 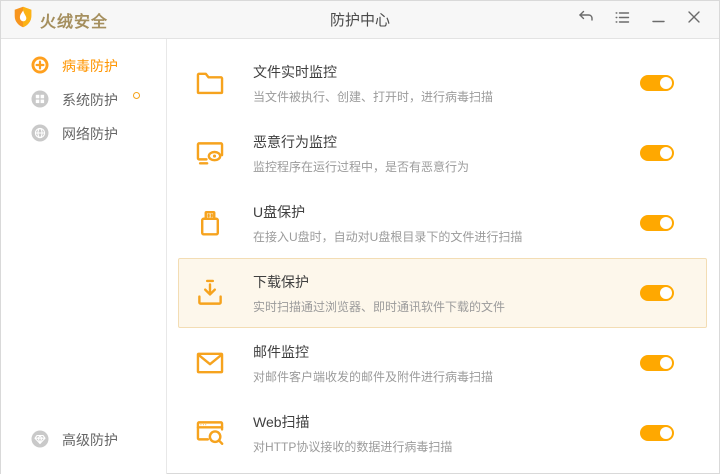 I want to click on minimize-icon, so click(x=658, y=20).